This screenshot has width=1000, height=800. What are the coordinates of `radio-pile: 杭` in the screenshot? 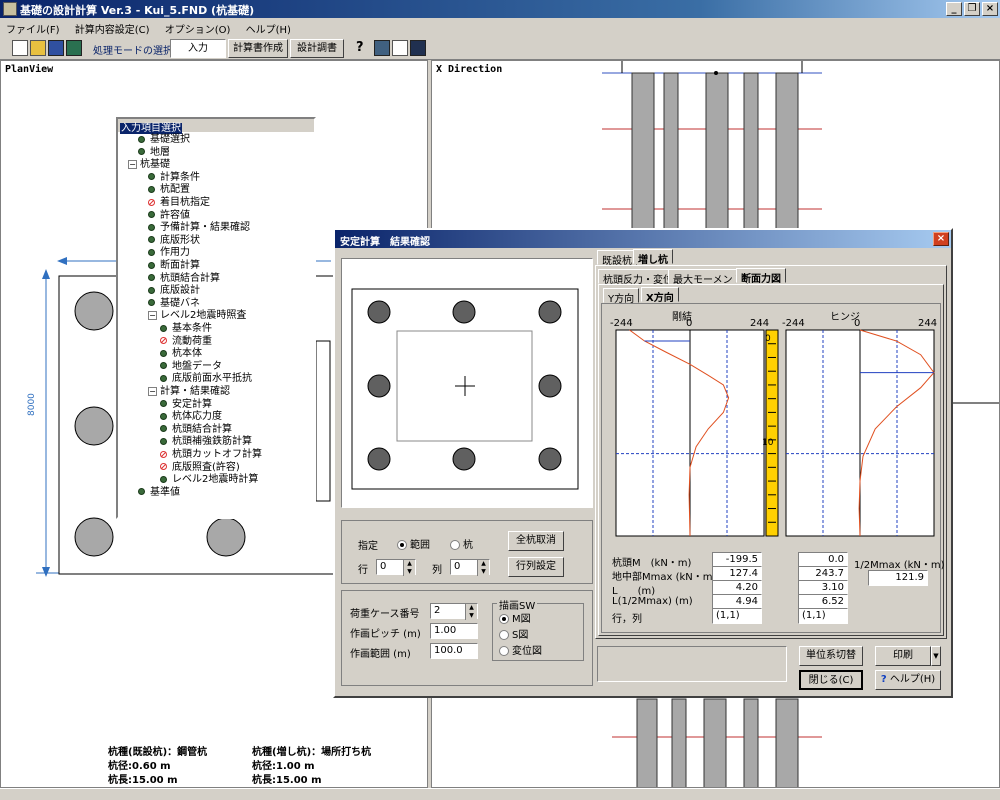 It's located at (461, 543).